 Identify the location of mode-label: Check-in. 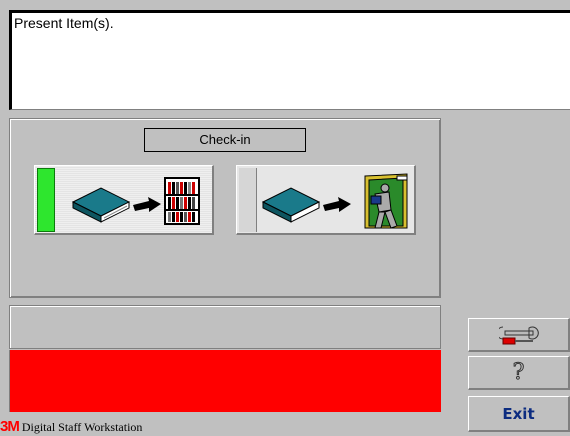
(225, 140).